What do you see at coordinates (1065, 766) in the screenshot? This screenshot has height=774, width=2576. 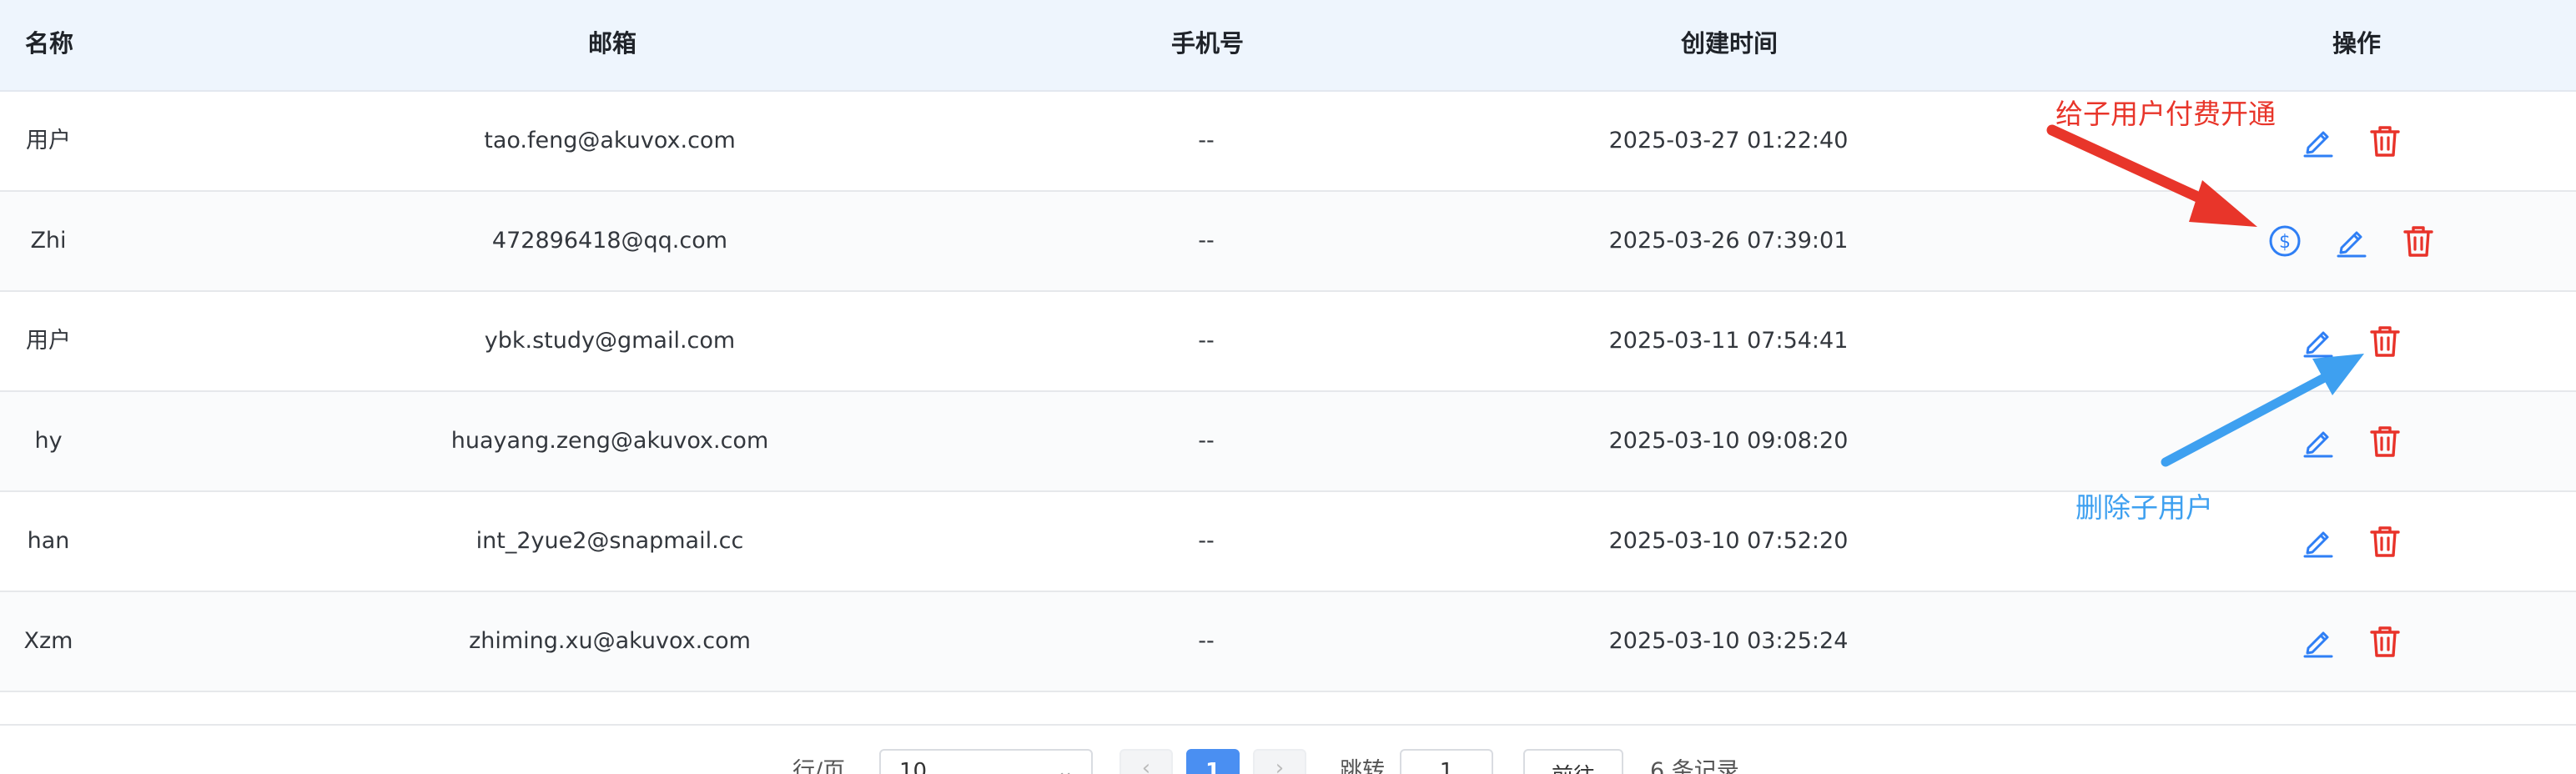 I see `chevron-down-icon: ⌄` at bounding box center [1065, 766].